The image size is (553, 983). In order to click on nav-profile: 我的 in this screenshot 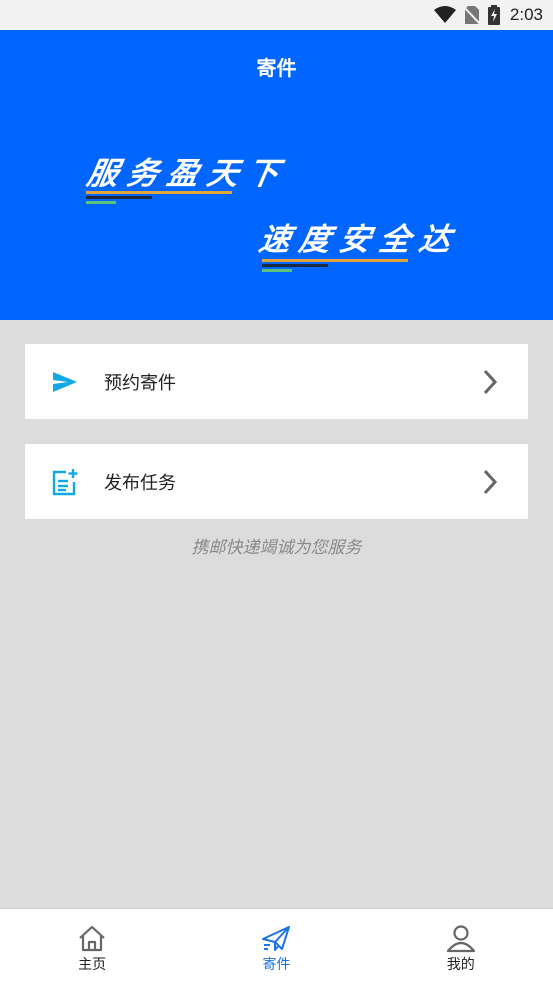, I will do `click(461, 946)`.